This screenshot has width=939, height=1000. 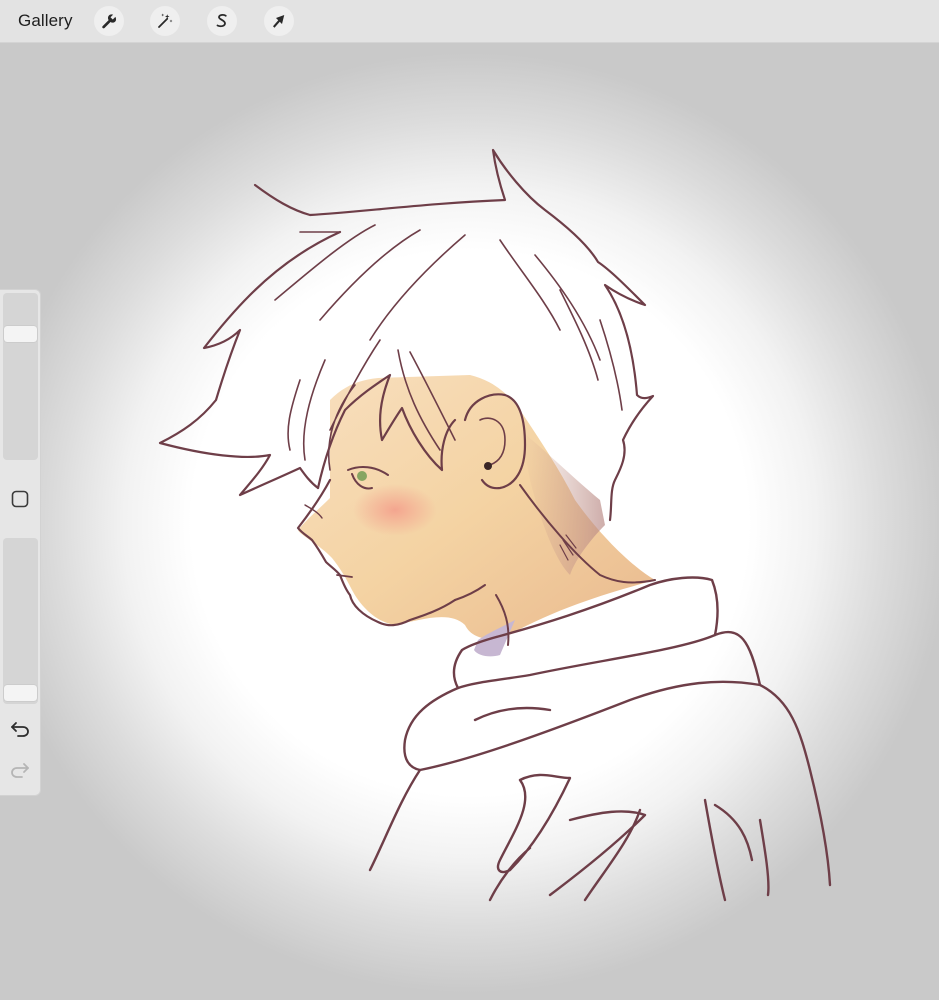 What do you see at coordinates (20, 376) in the screenshot?
I see `brush-size-slider` at bounding box center [20, 376].